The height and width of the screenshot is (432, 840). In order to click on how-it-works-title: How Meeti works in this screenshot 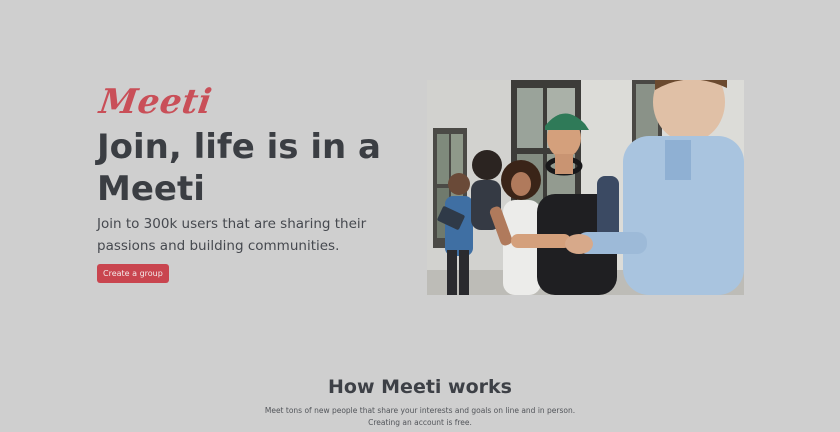, I will do `click(420, 387)`.